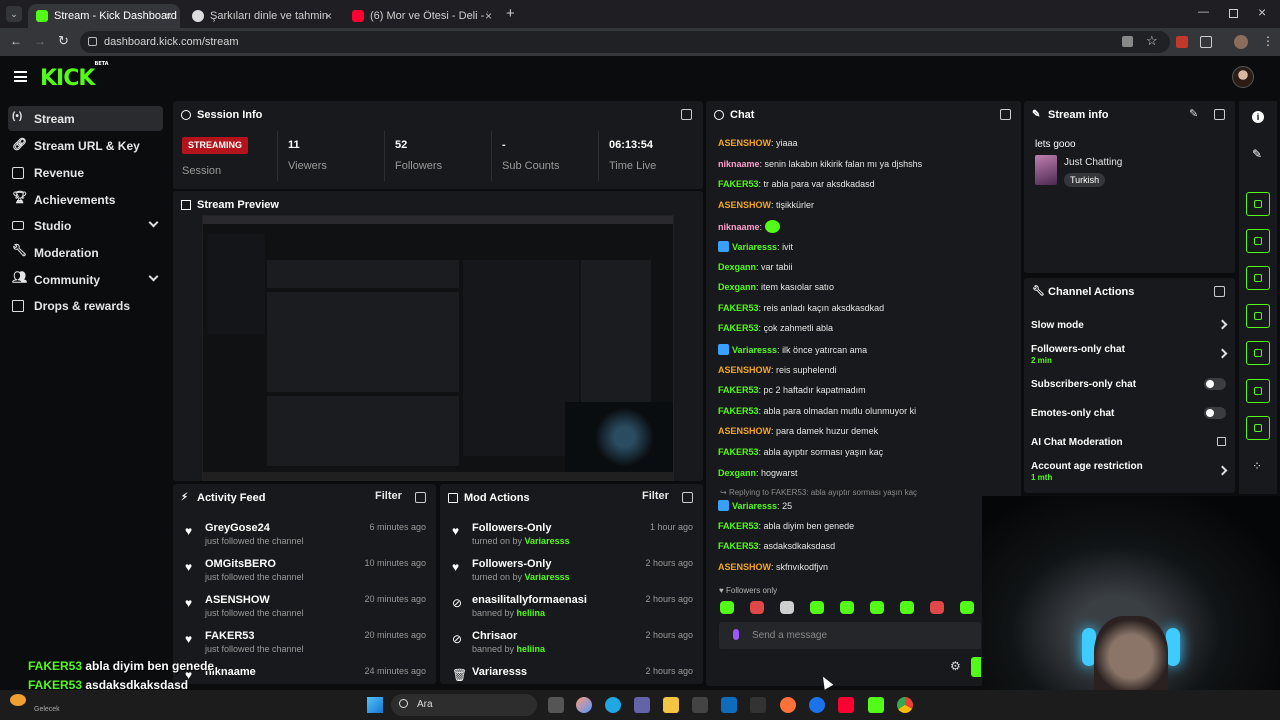 This screenshot has height=720, width=1280. Describe the element at coordinates (85, 118) in the screenshot. I see `sidebar-item-stream: (•) Stream` at that location.